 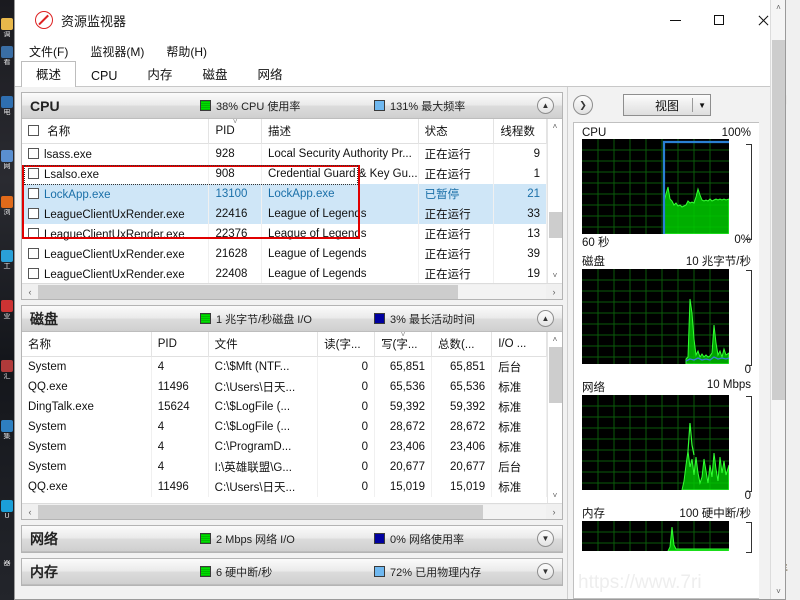 What do you see at coordinates (719, 20) in the screenshot?
I see `maximize-button` at bounding box center [719, 20].